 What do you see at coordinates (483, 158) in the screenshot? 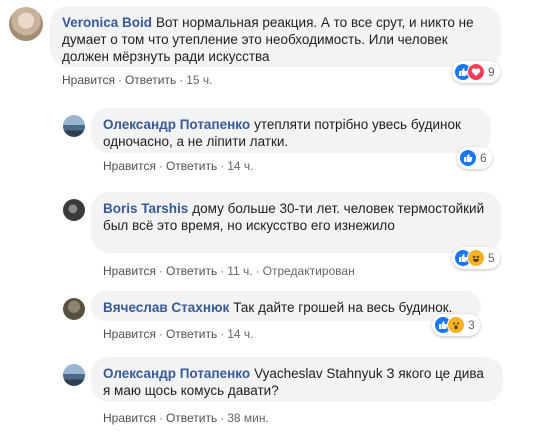
I see `reaction-count: 6` at bounding box center [483, 158].